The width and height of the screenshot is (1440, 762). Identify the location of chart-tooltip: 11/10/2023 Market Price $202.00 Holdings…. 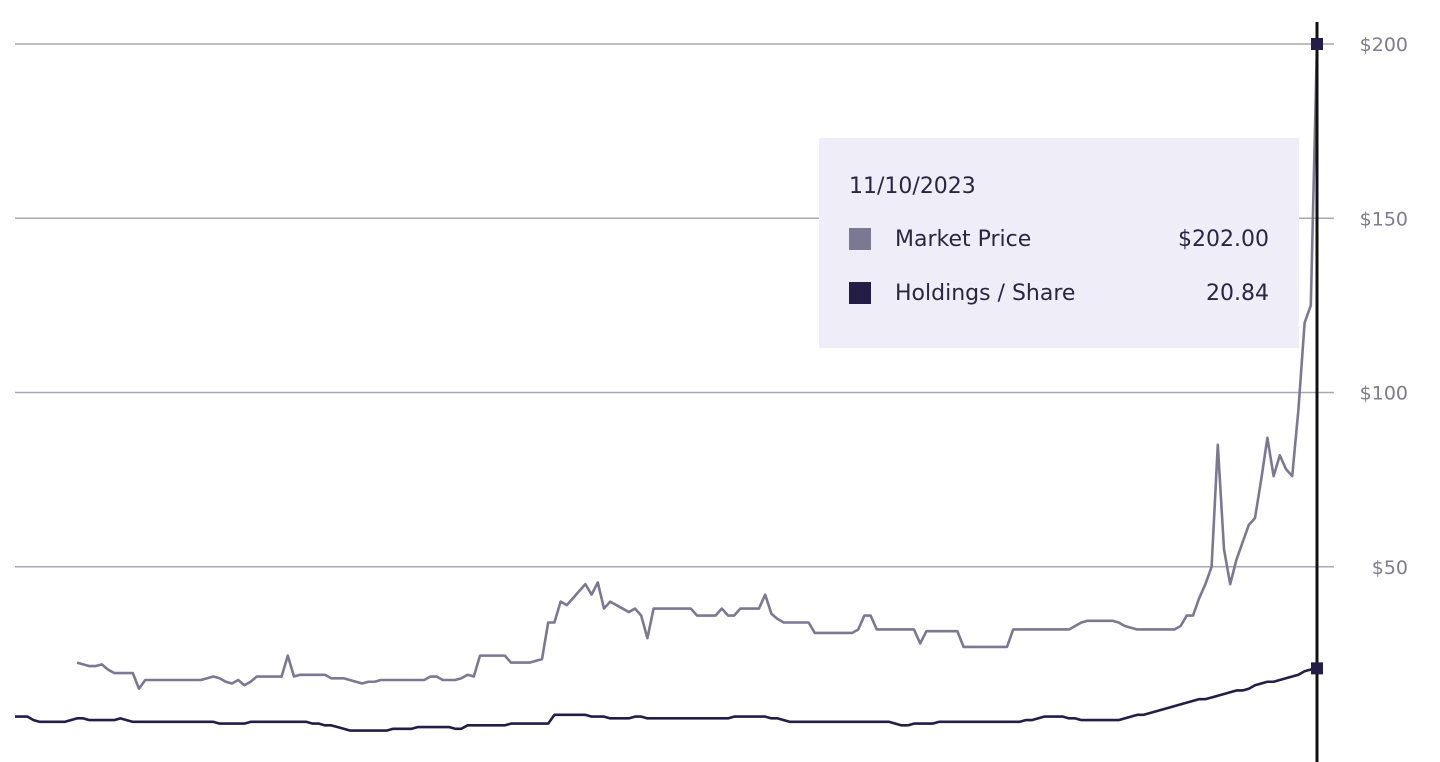
(1059, 243).